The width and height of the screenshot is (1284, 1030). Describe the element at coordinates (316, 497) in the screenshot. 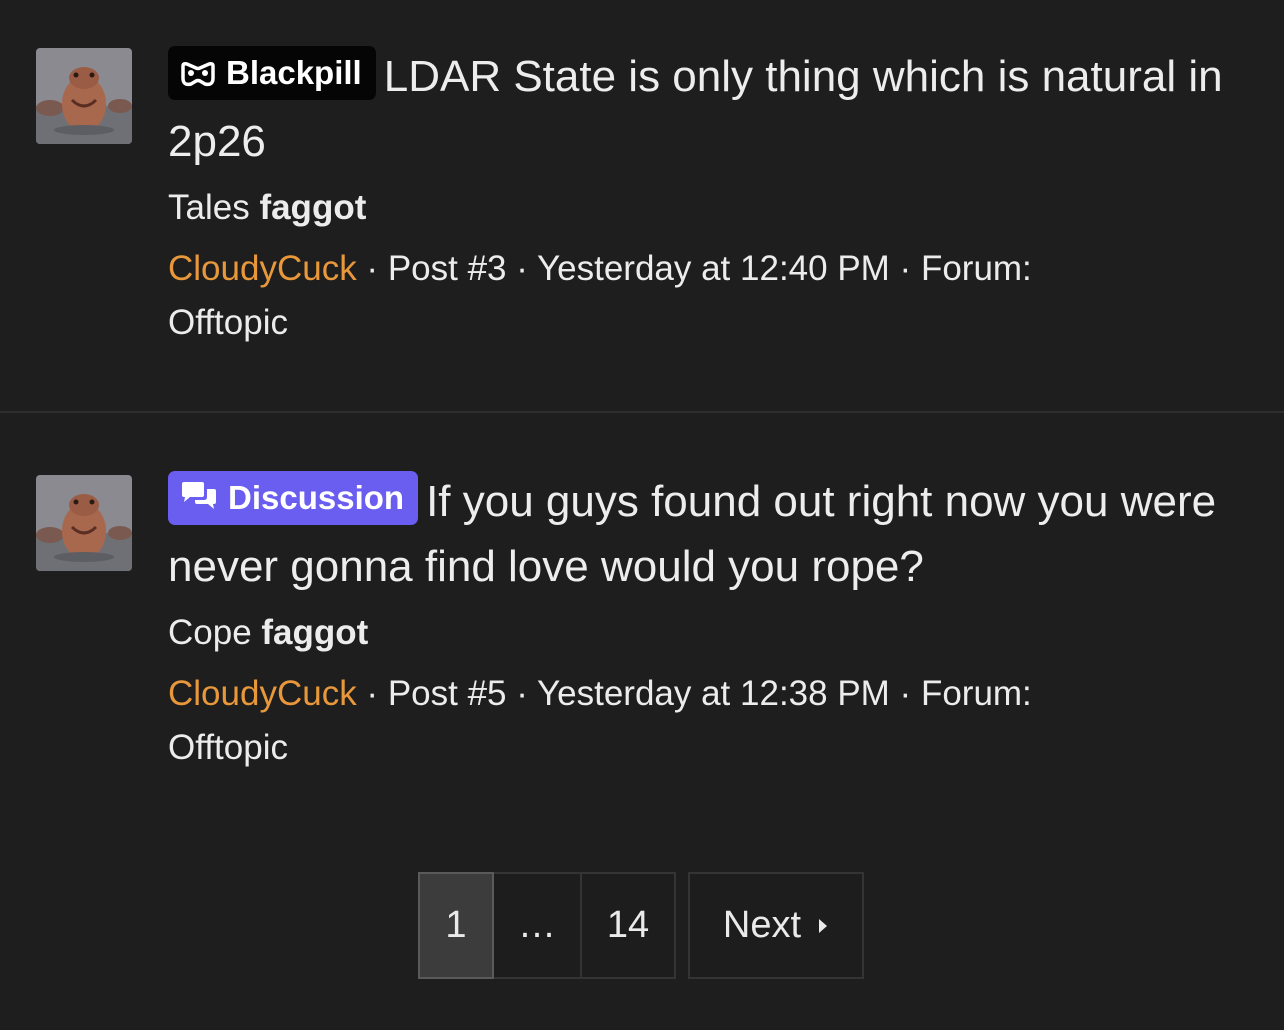

I see `prefix-text: Discussion` at that location.